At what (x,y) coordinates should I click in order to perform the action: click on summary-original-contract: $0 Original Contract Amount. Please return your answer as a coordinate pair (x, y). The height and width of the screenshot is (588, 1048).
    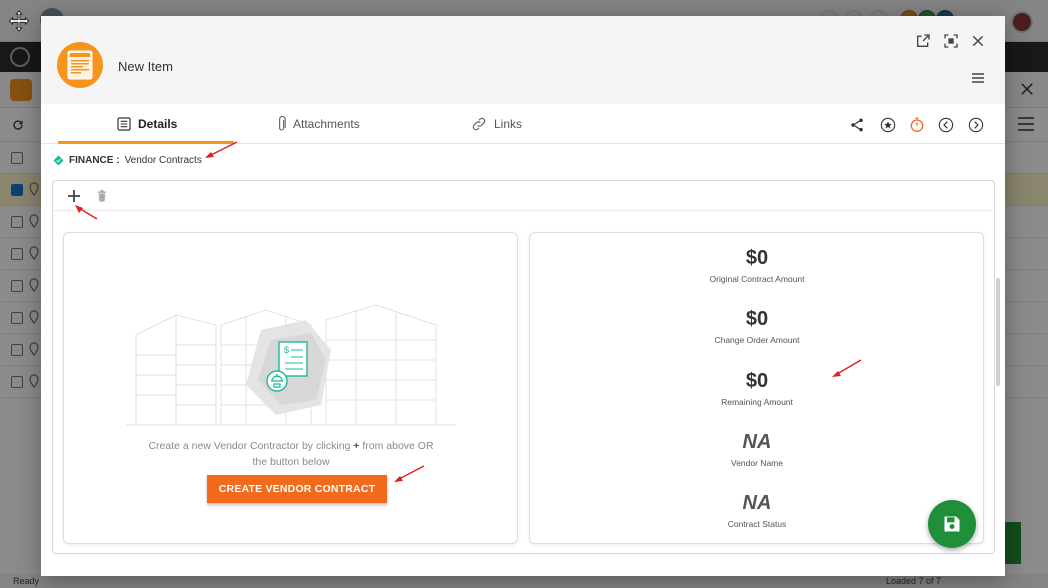
    Looking at the image, I should click on (757, 265).